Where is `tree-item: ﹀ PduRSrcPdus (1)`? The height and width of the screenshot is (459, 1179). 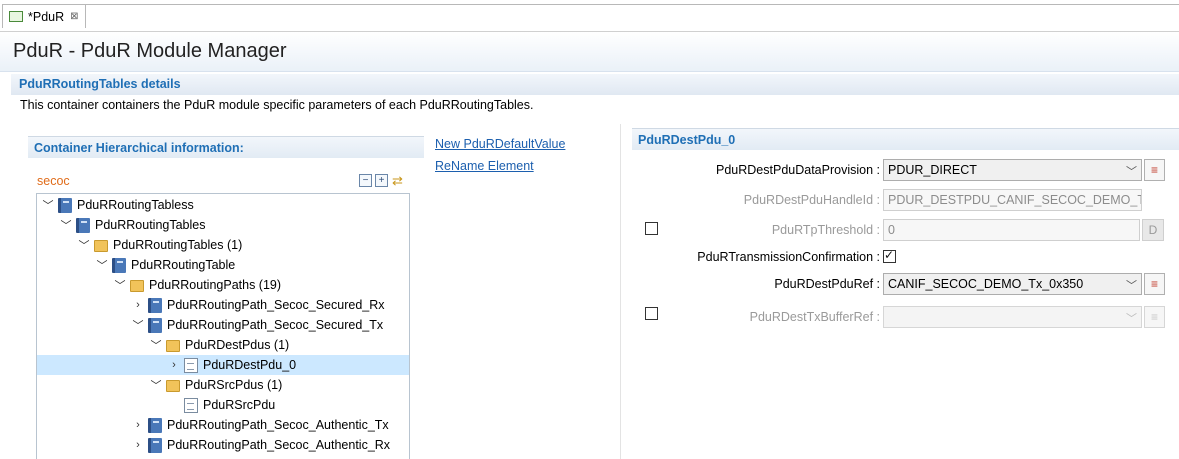 tree-item: ﹀ PduRSrcPdus (1) is located at coordinates (223, 385).